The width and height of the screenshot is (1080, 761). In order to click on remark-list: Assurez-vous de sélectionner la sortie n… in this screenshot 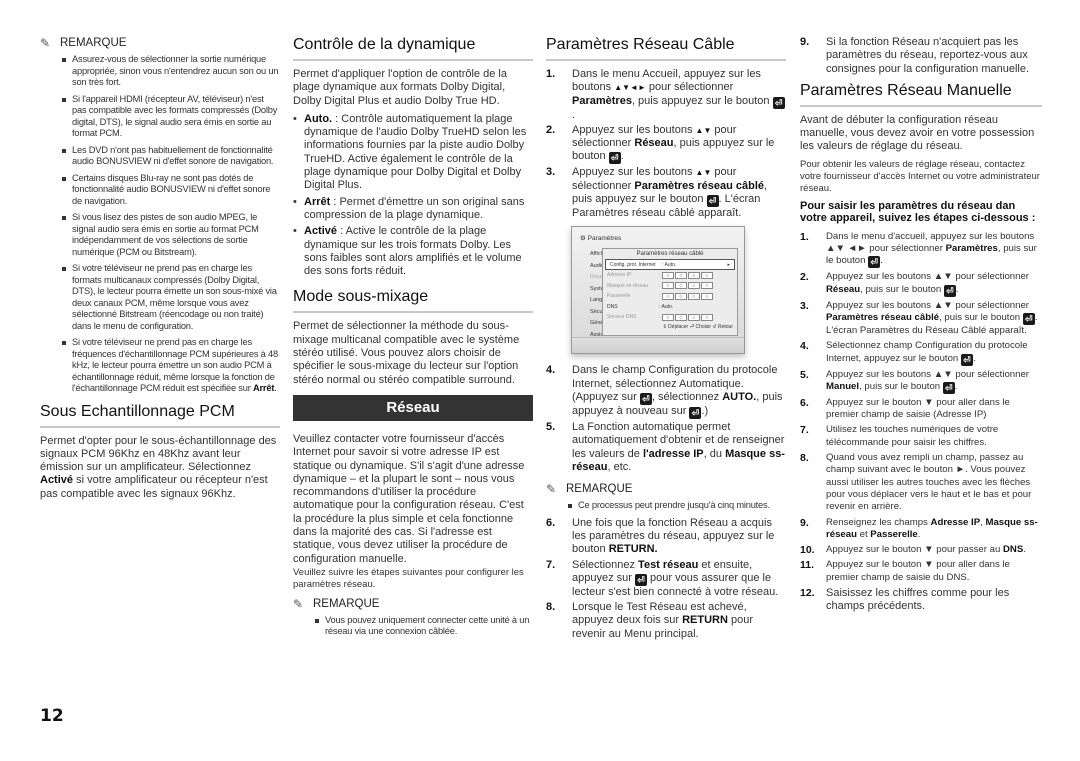, I will do `click(160, 224)`.